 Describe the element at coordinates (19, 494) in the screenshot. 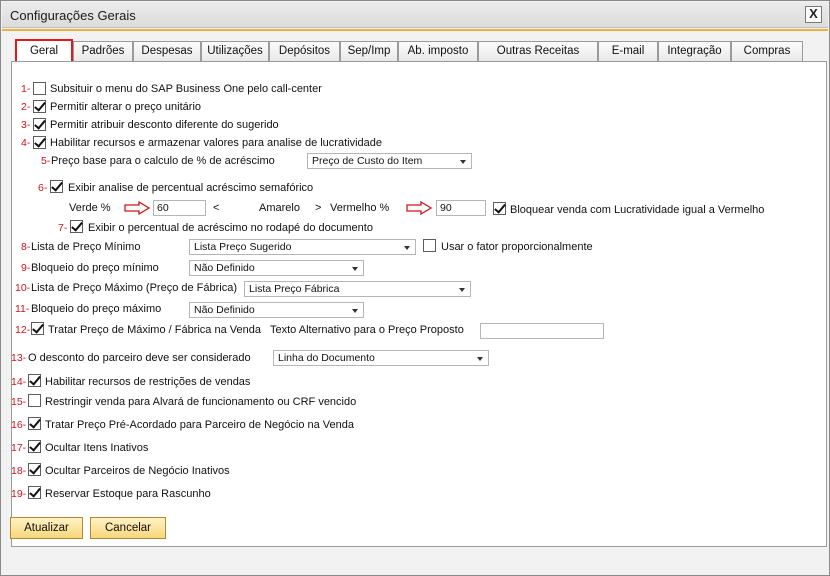

I see `item-number-19: 19-` at that location.